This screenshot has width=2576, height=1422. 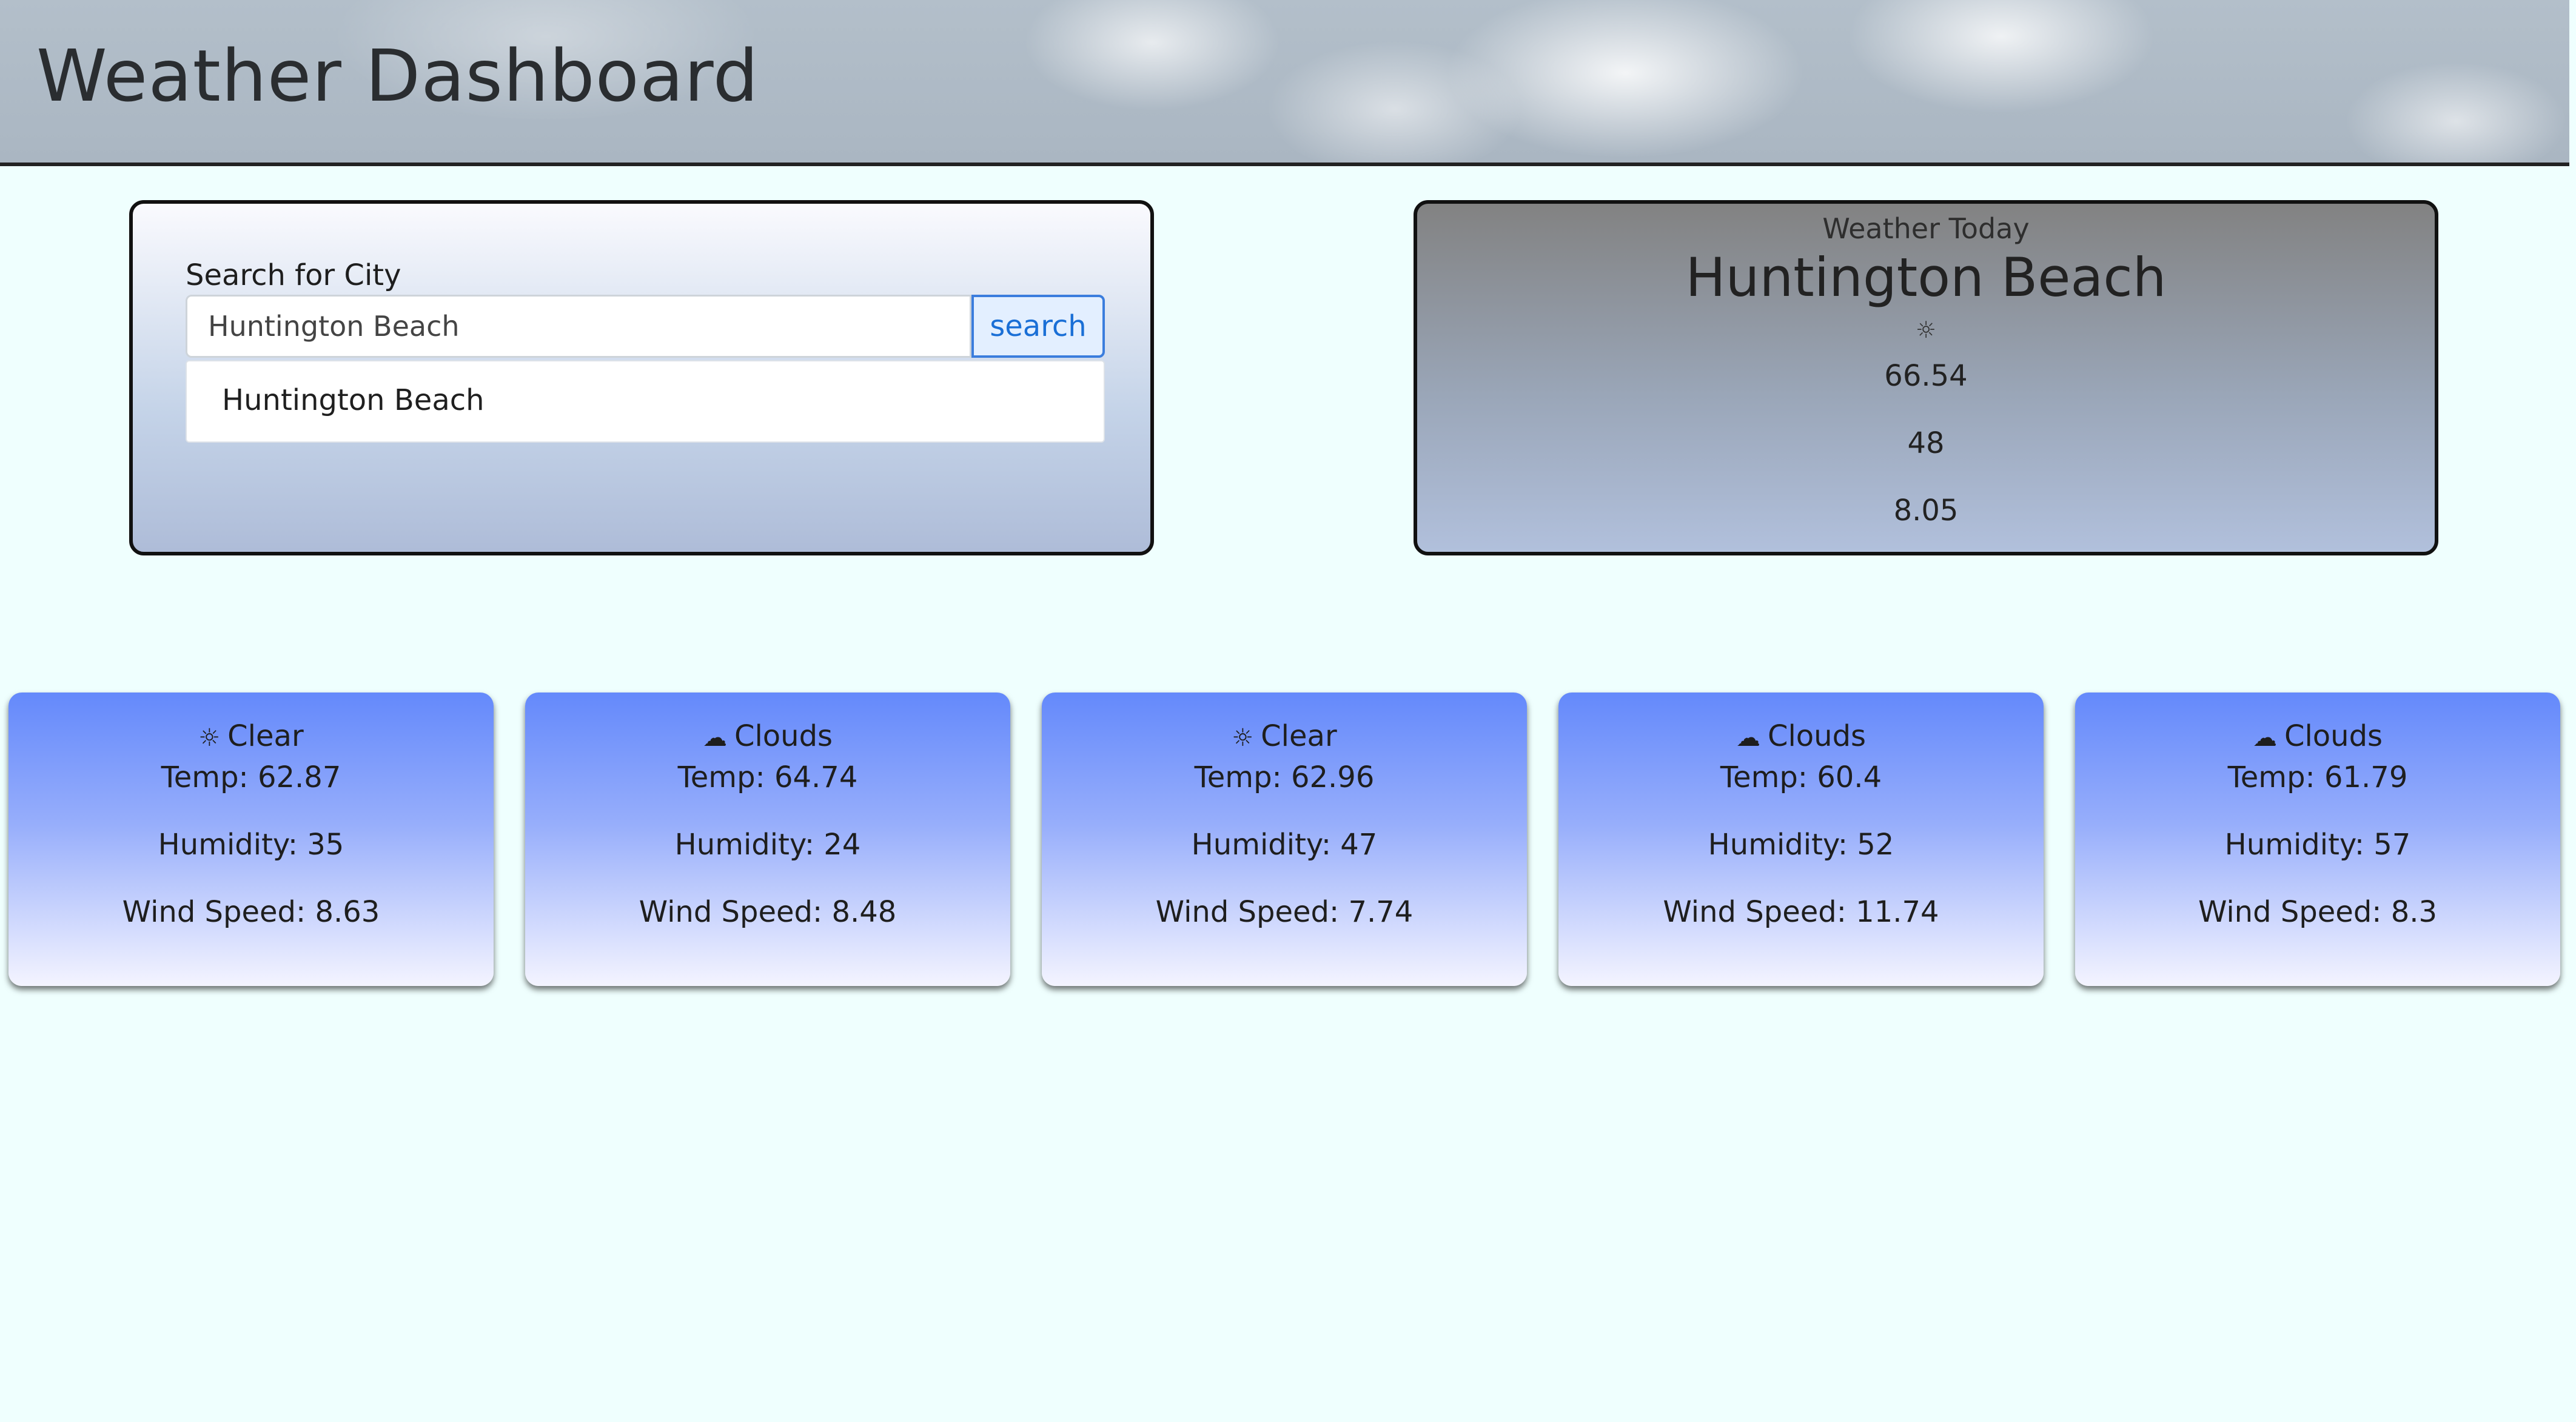 I want to click on forecast-humidity: Humidity: 47, so click(x=1285, y=845).